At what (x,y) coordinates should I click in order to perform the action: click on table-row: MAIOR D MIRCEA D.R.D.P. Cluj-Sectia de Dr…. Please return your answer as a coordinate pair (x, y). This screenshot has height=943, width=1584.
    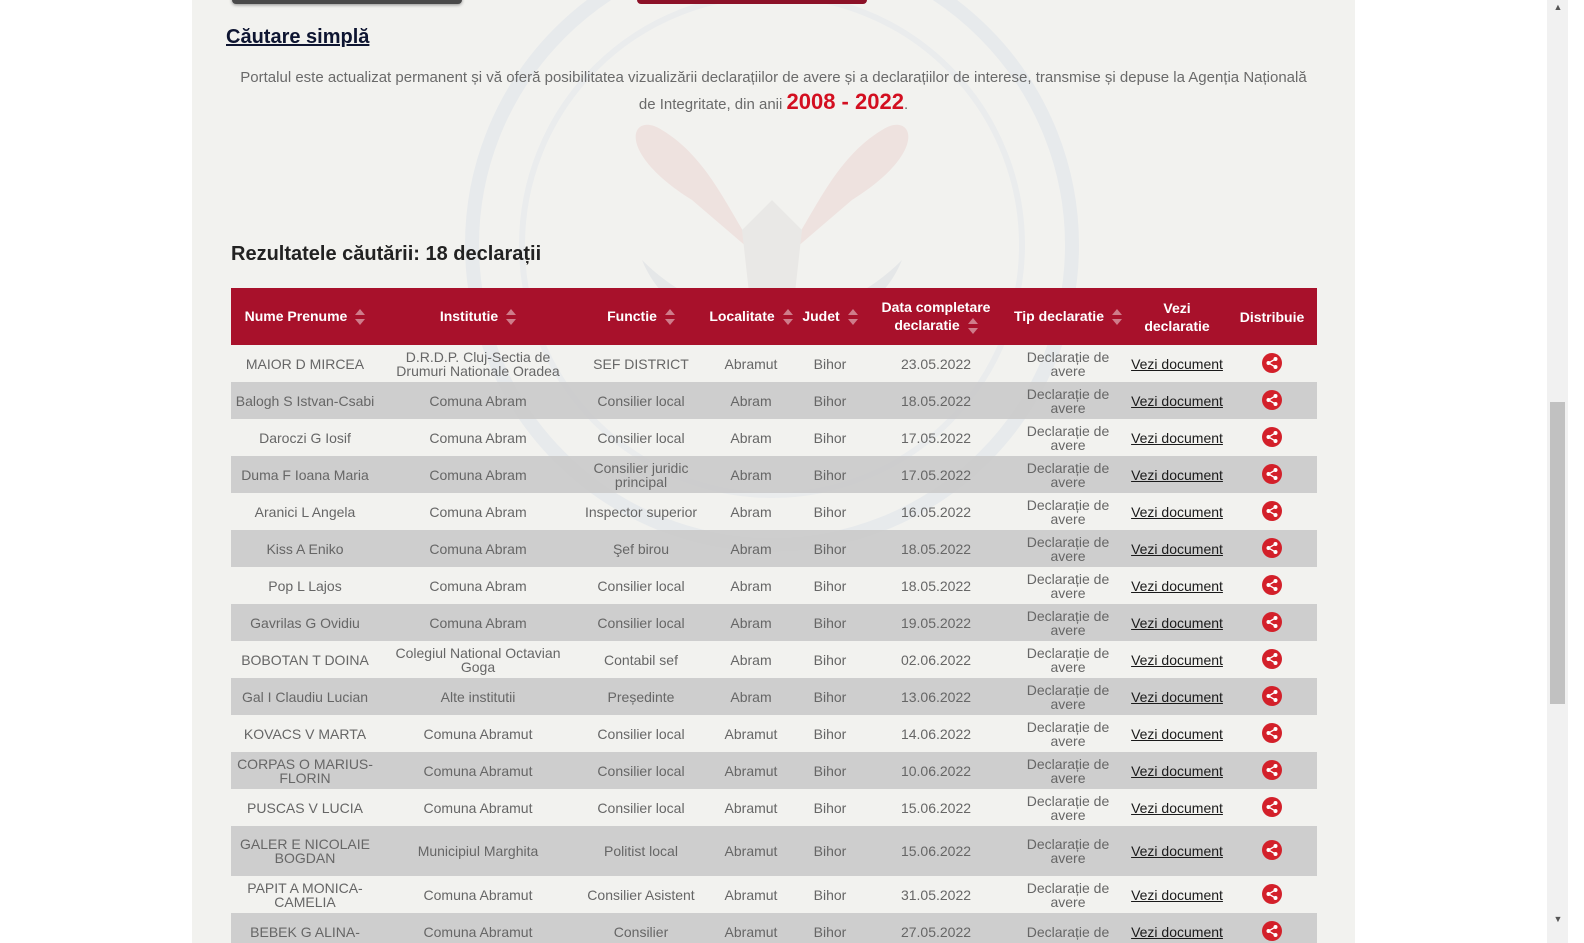
    Looking at the image, I should click on (774, 363).